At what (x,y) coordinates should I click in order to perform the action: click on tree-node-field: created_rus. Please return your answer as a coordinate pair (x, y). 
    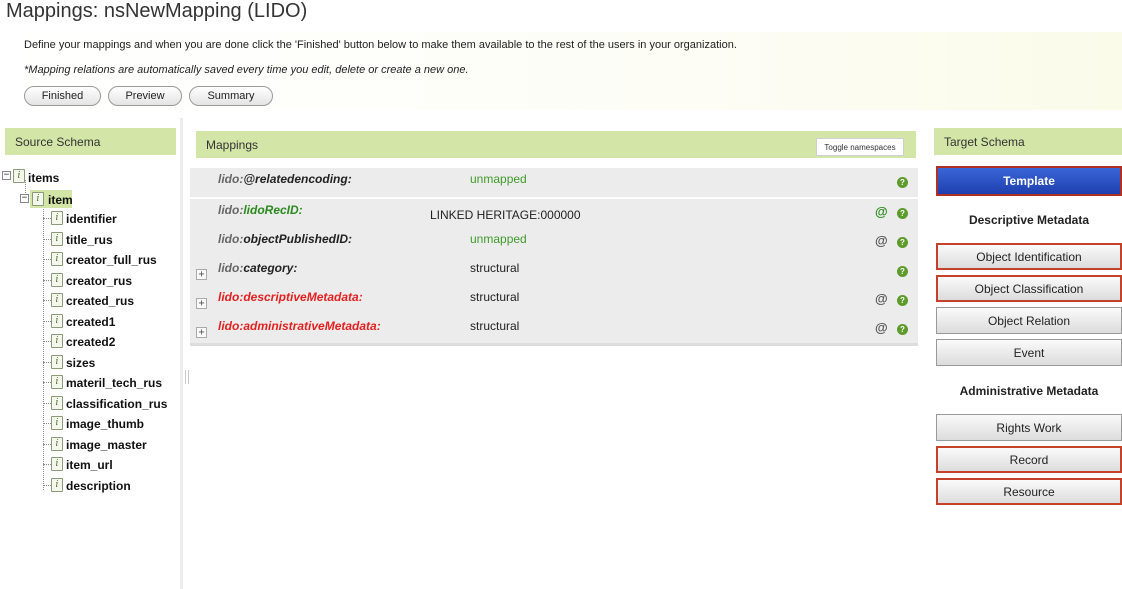
    Looking at the image, I should click on (100, 301).